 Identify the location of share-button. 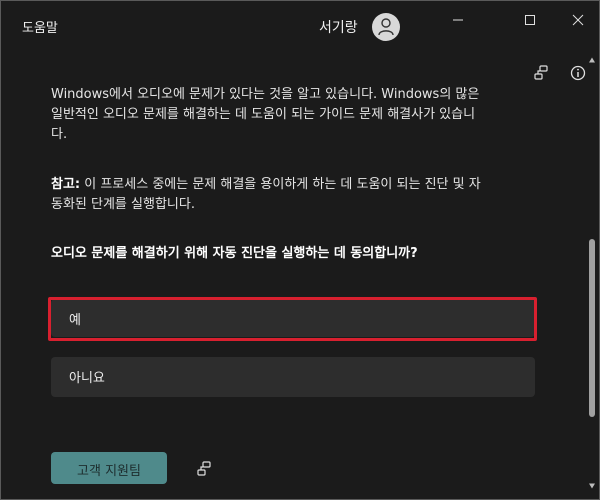
(541, 73).